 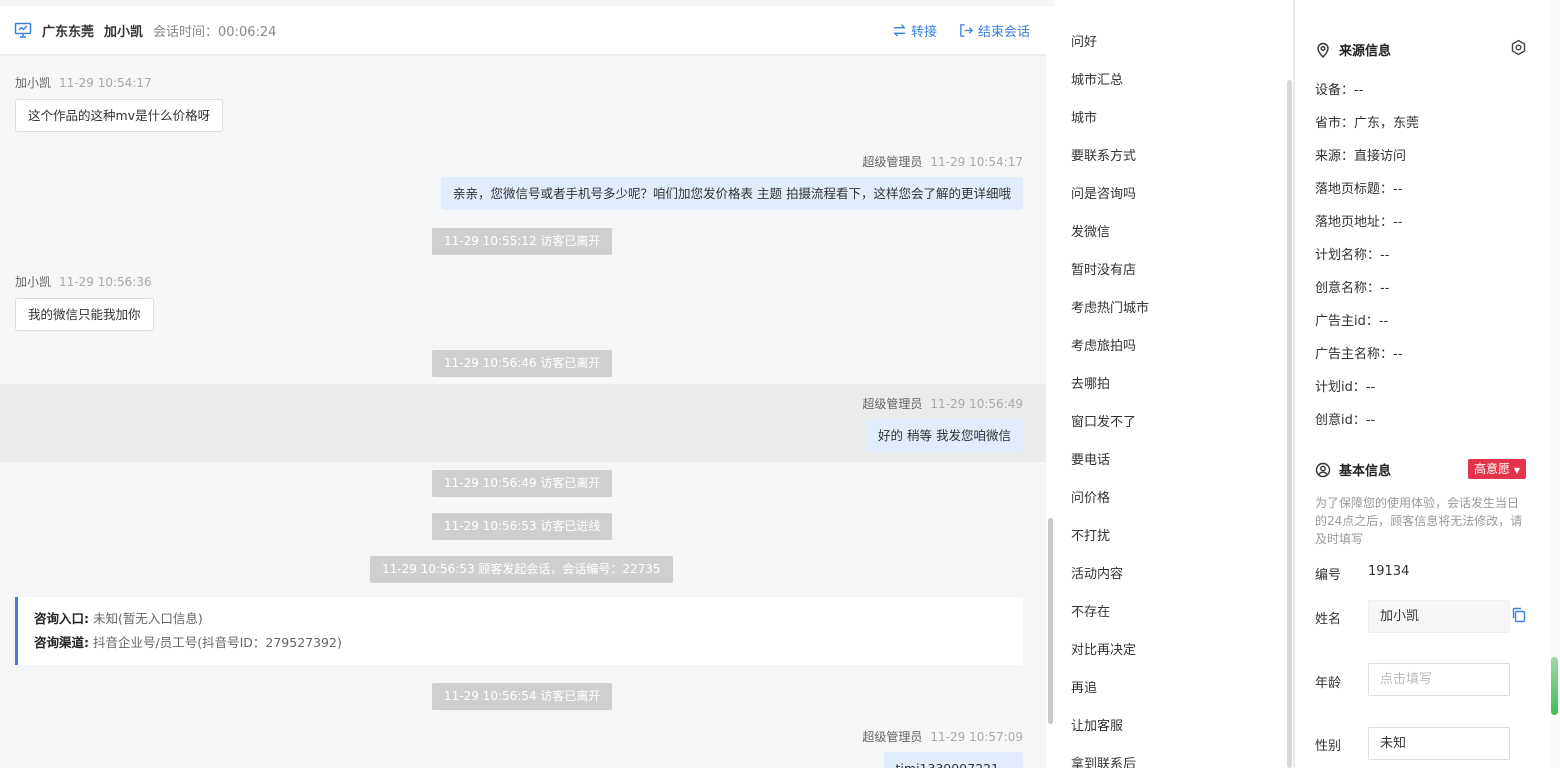 I want to click on quick-reply-item: 考虑旅拍吗, so click(x=1103, y=344).